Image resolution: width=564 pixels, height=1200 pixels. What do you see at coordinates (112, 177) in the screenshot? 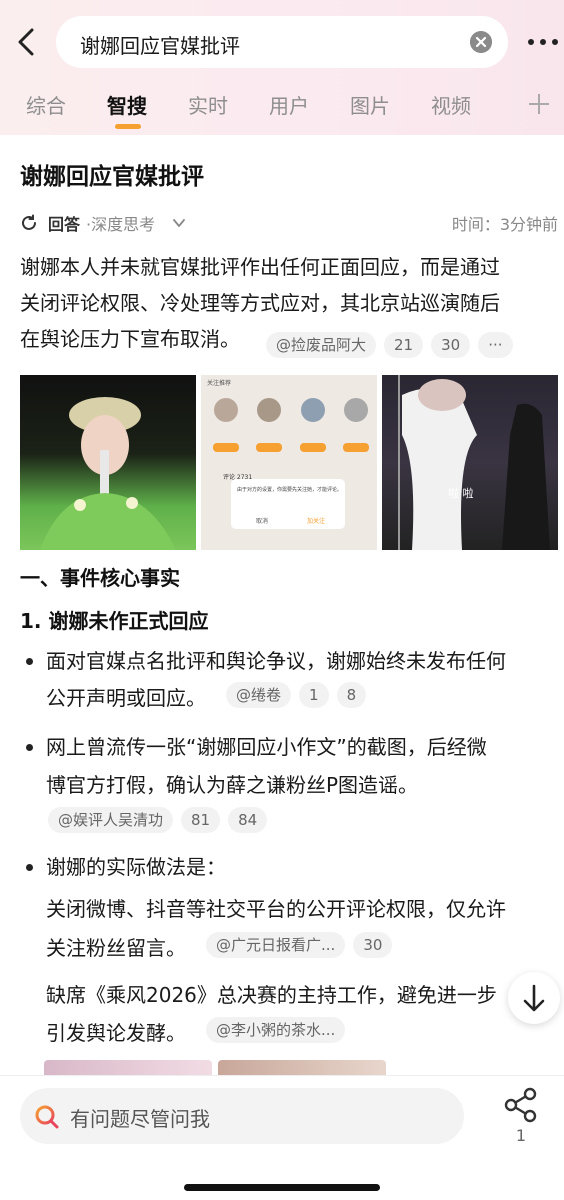
I see `answer-title: 谢娜回应官媒批评` at bounding box center [112, 177].